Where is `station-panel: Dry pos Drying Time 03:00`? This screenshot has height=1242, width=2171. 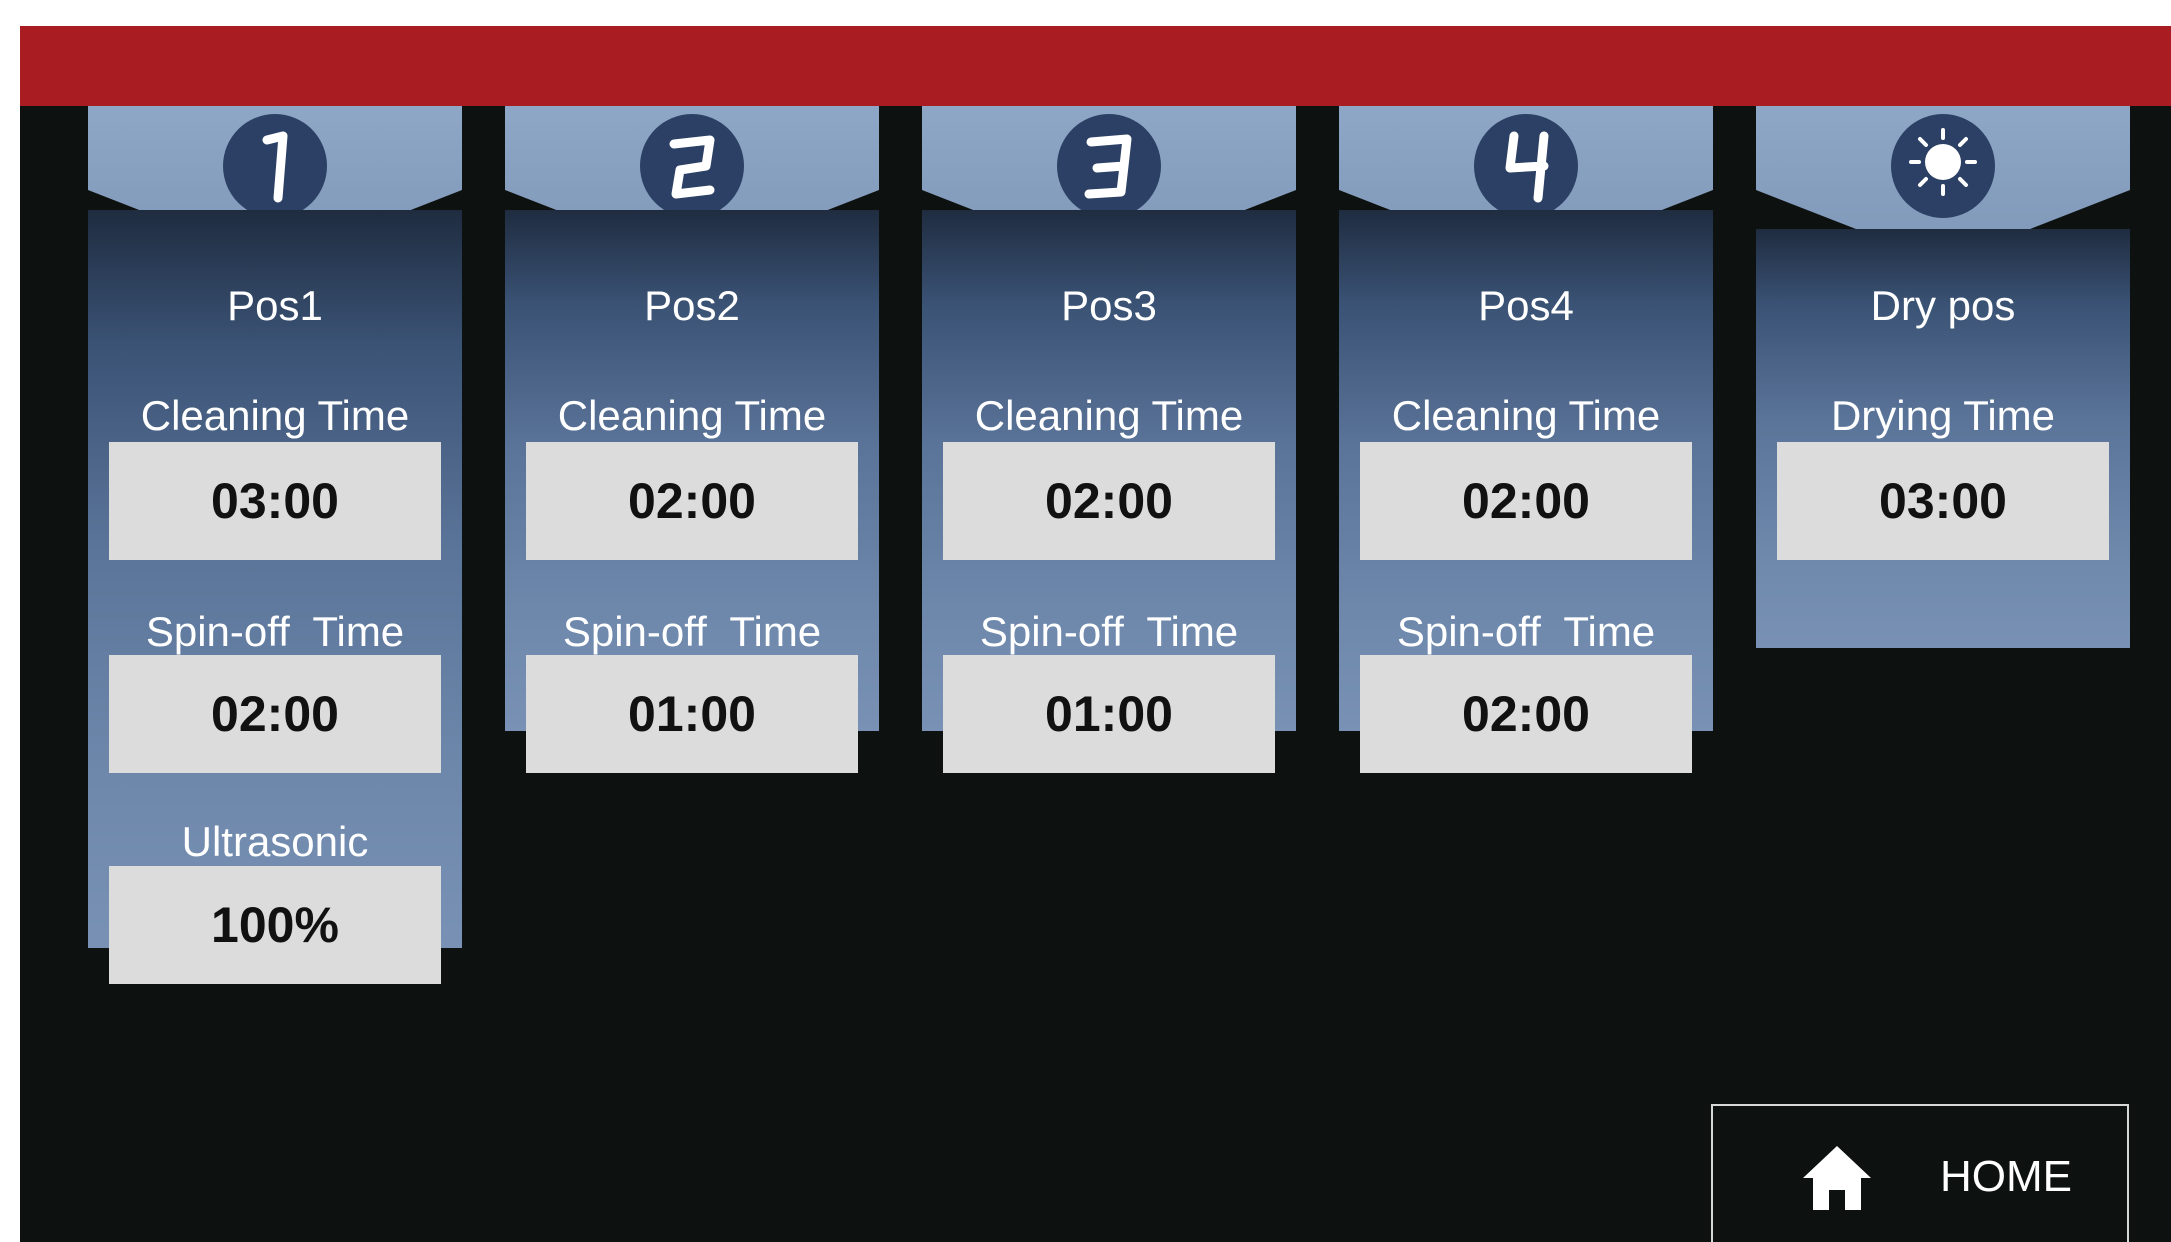 station-panel: Dry pos Drying Time 03:00 is located at coordinates (1943, 438).